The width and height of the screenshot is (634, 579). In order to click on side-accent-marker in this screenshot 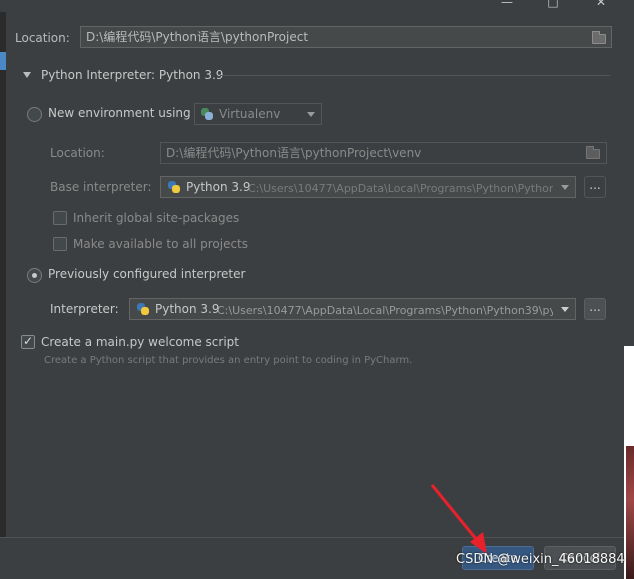, I will do `click(3, 61)`.